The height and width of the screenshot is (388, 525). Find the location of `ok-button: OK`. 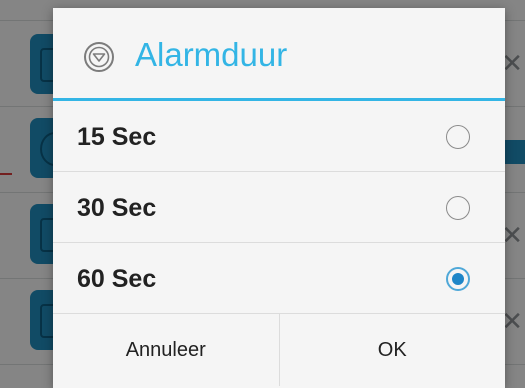

ok-button: OK is located at coordinates (392, 350).